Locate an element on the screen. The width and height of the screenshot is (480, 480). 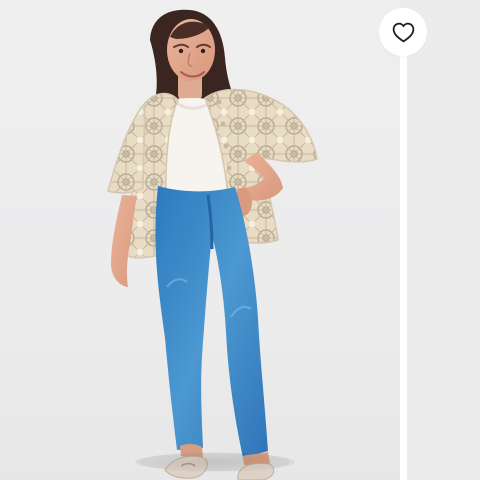
heart-icon is located at coordinates (403, 32).